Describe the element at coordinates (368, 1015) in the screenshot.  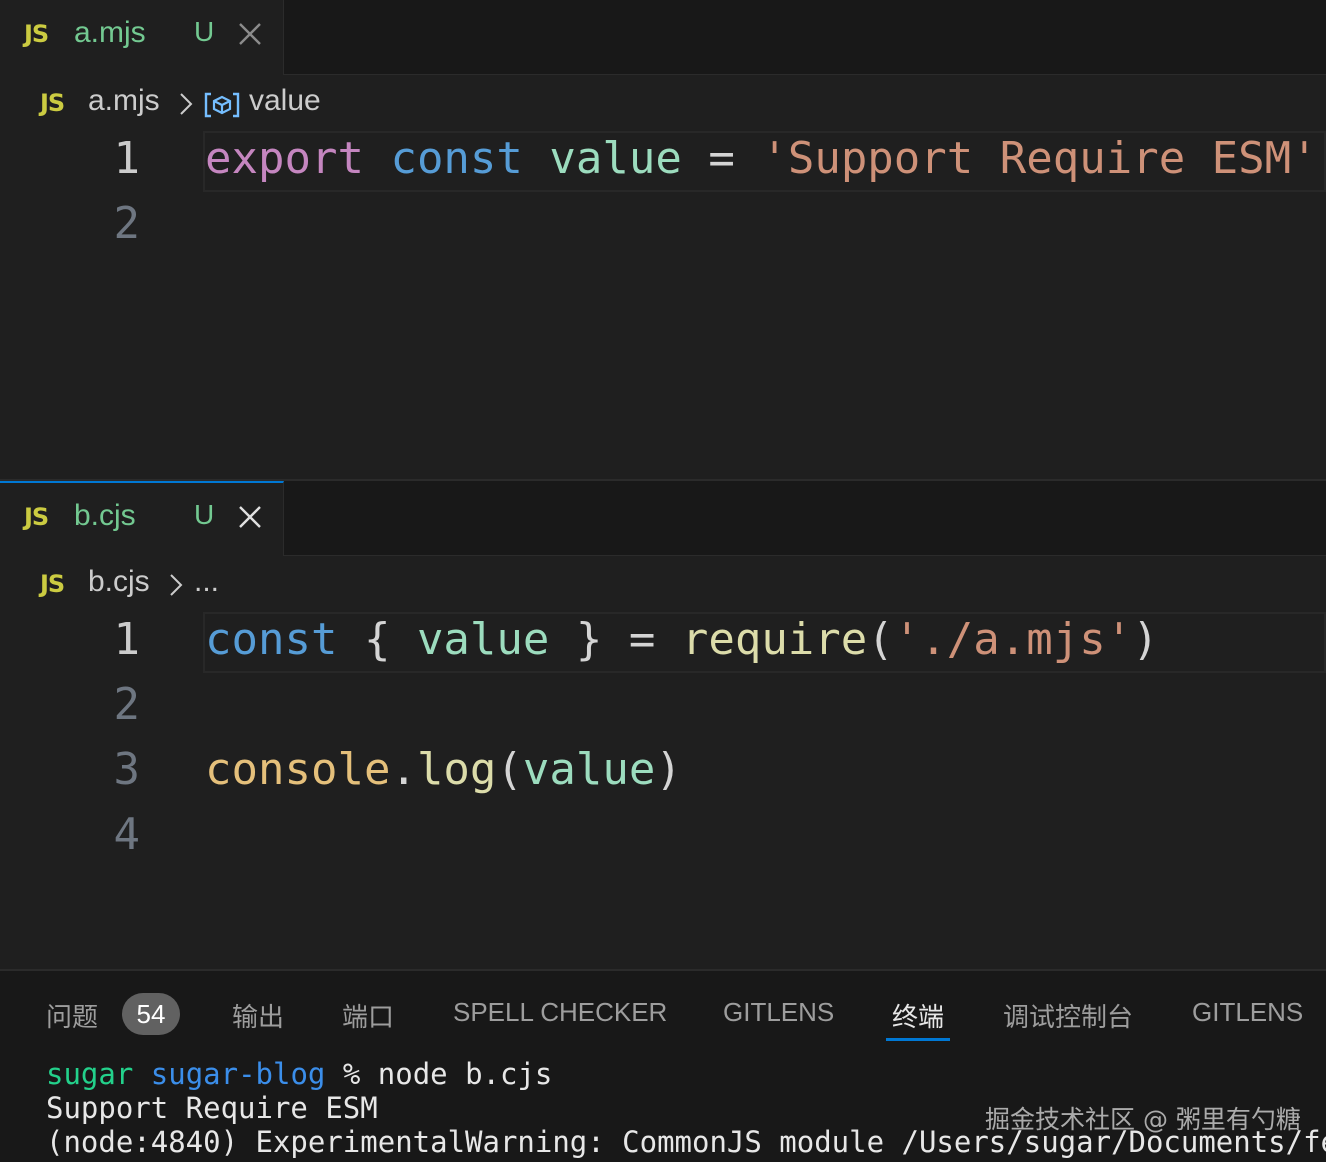
I see `panel-tab-ports: 端口` at that location.